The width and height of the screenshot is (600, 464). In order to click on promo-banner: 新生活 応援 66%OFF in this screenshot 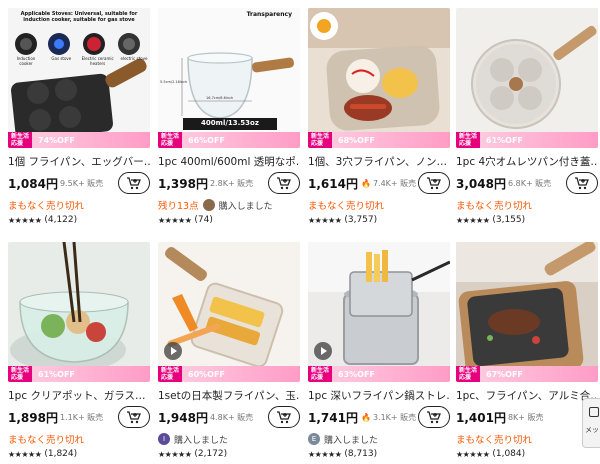, I will do `click(229, 140)`.